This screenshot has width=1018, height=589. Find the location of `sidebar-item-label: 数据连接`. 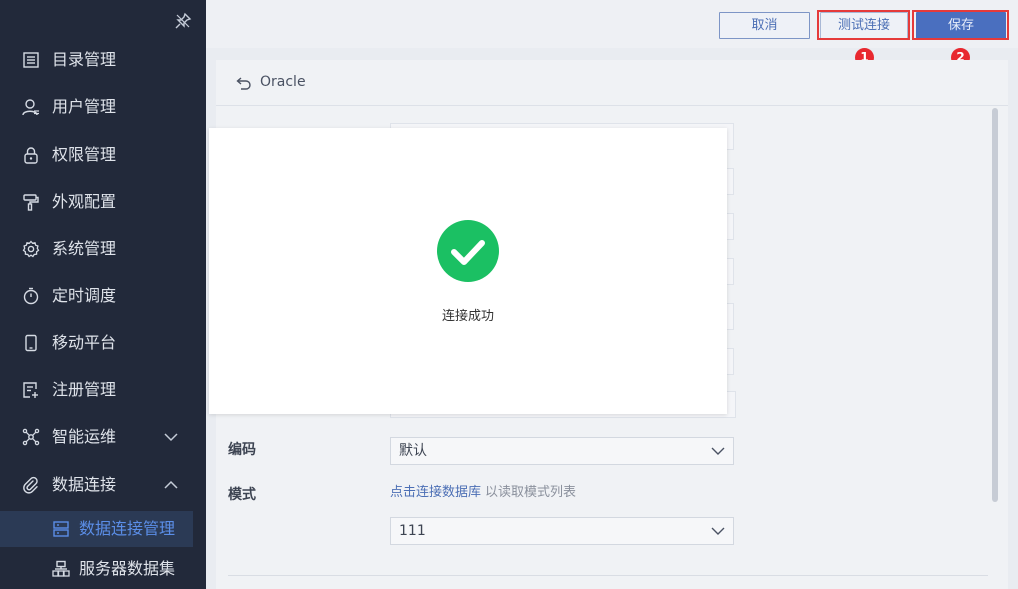

sidebar-item-label: 数据连接 is located at coordinates (84, 484).